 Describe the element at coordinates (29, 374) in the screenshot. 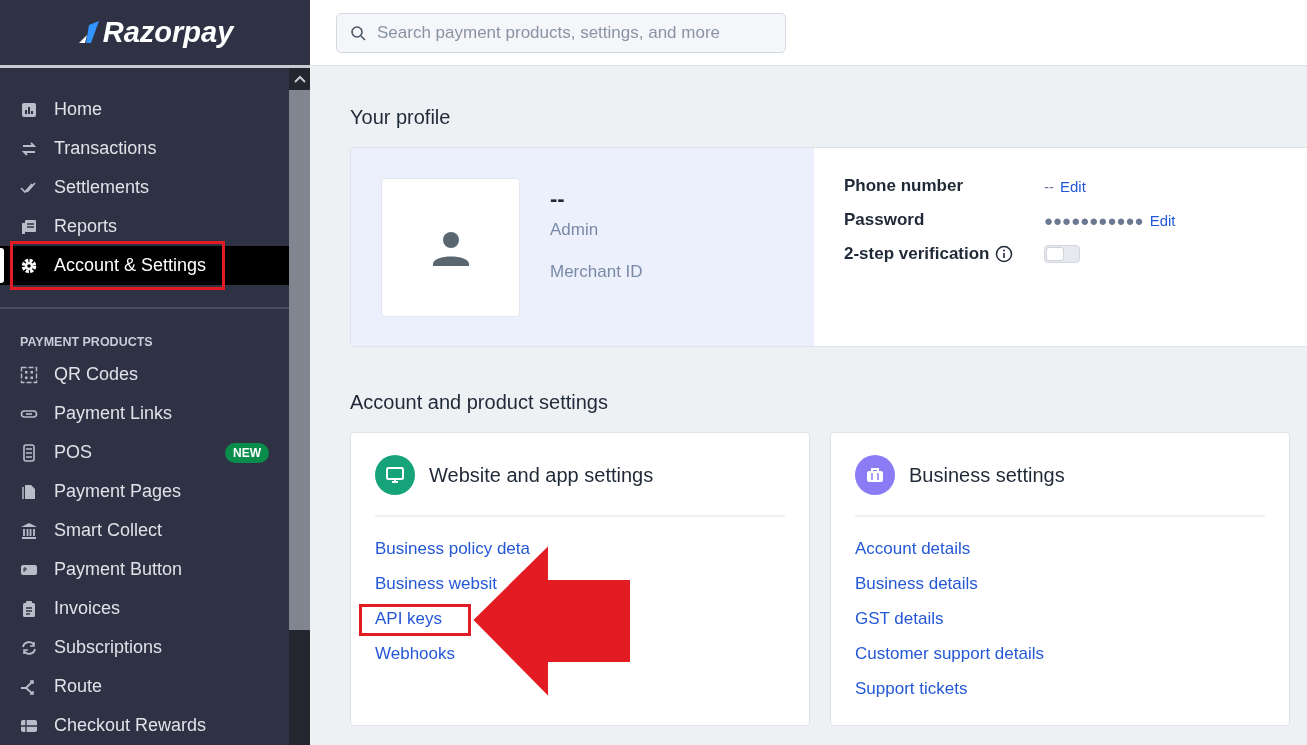

I see `qr-code-icon` at that location.